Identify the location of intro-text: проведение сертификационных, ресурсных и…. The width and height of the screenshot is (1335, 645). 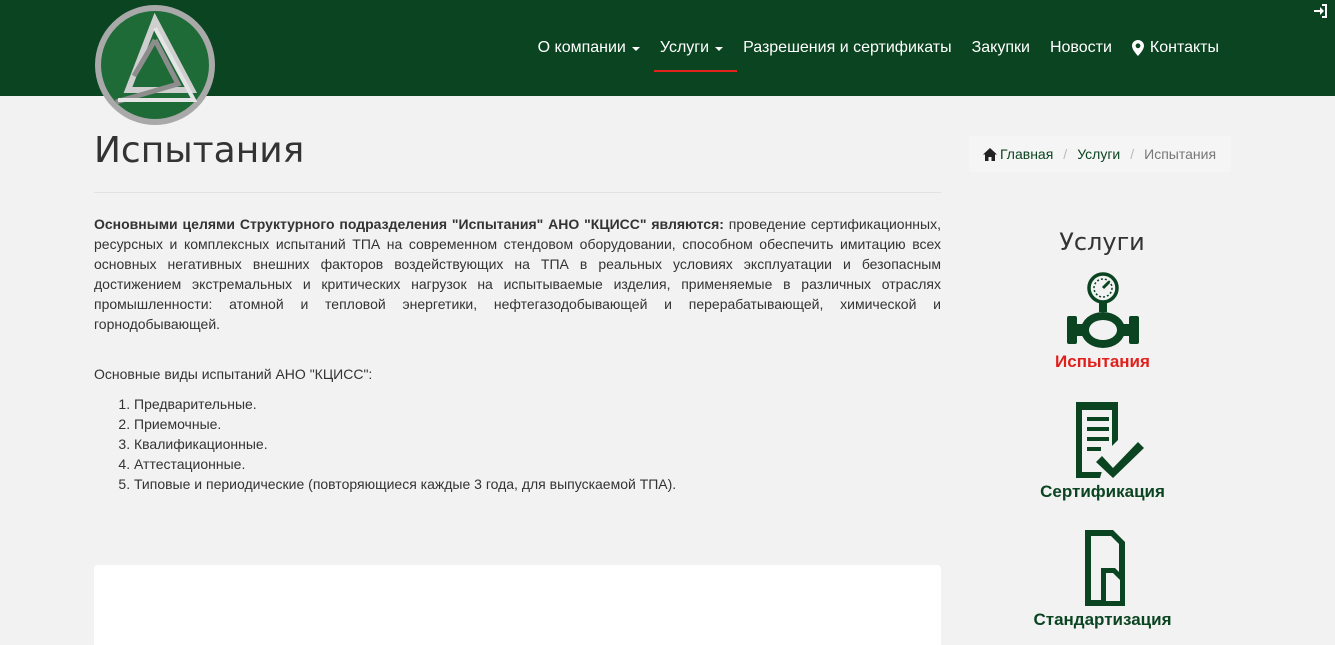
(517, 274).